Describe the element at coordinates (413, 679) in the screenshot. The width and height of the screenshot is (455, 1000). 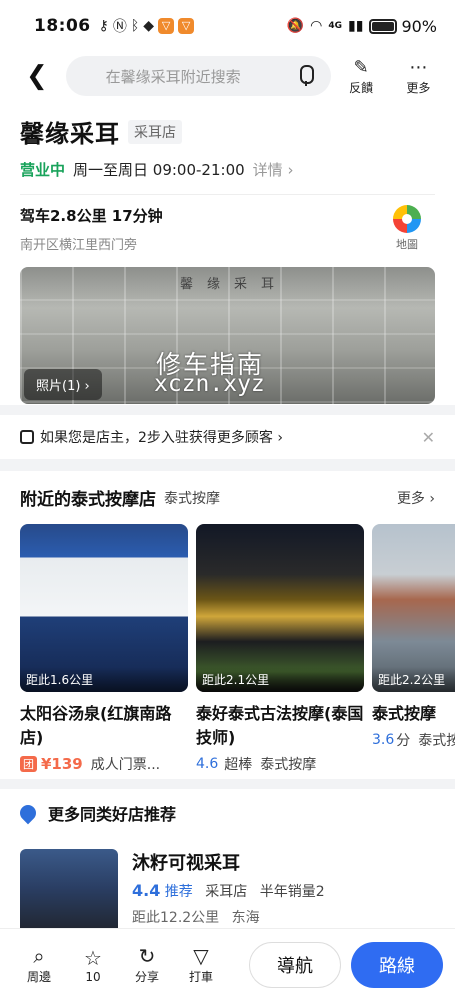
I see `nearby-item-distance: 距此2.2公里` at that location.